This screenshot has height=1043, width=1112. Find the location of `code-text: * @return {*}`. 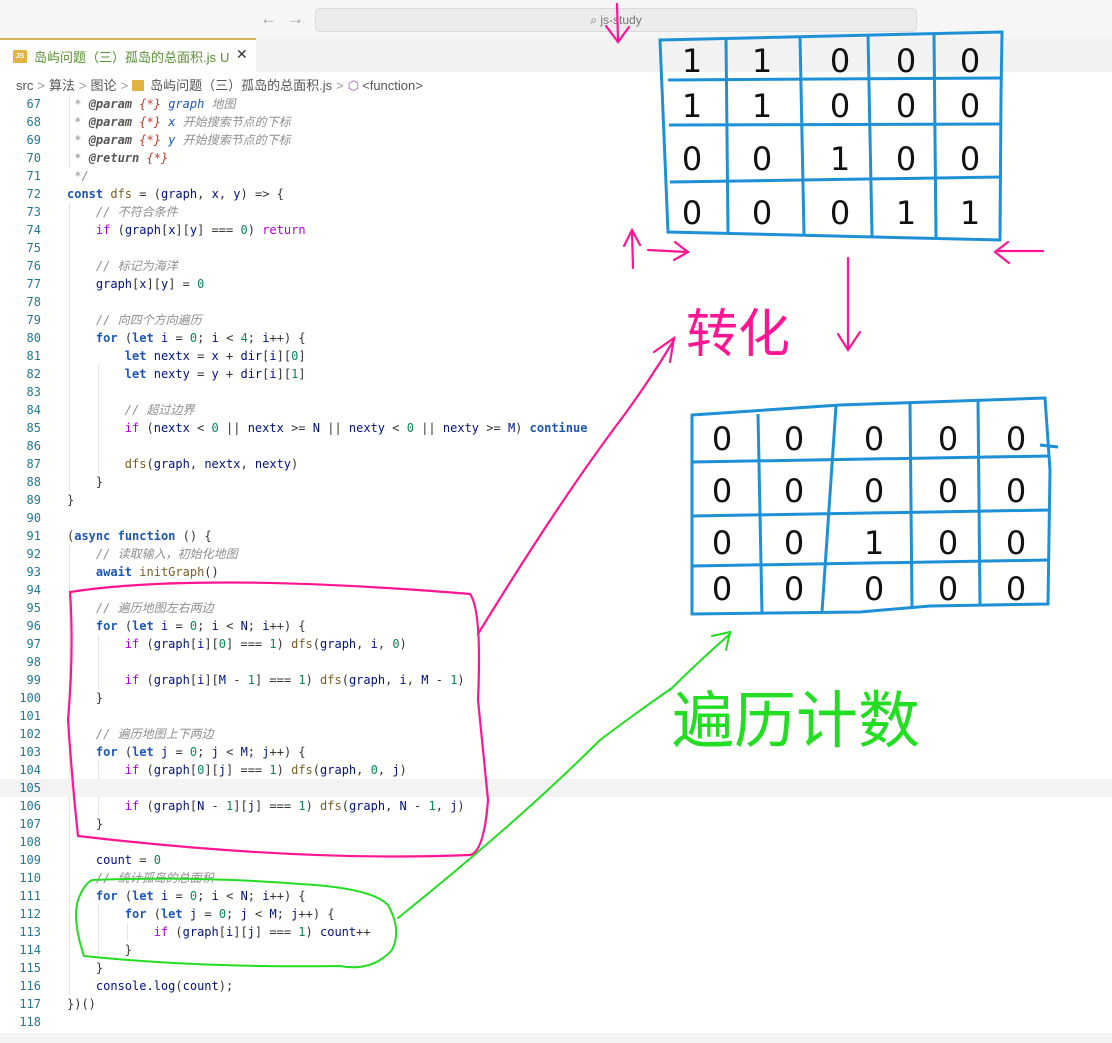

code-text: * @return {*} is located at coordinates (118, 158).